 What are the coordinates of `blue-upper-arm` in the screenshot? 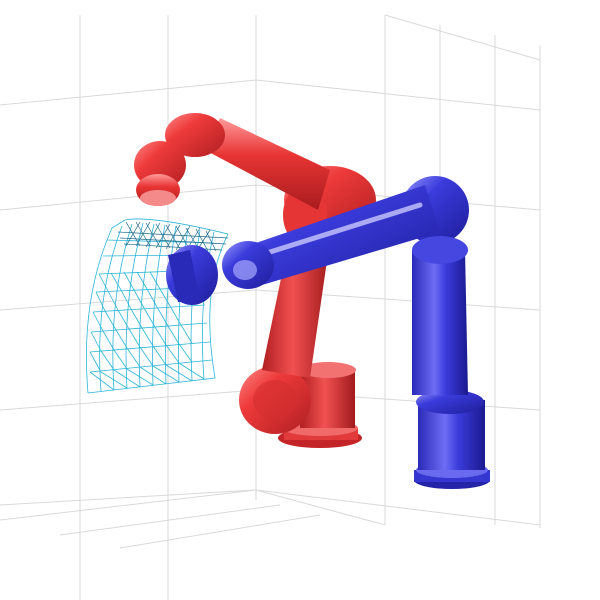 It's located at (440, 322).